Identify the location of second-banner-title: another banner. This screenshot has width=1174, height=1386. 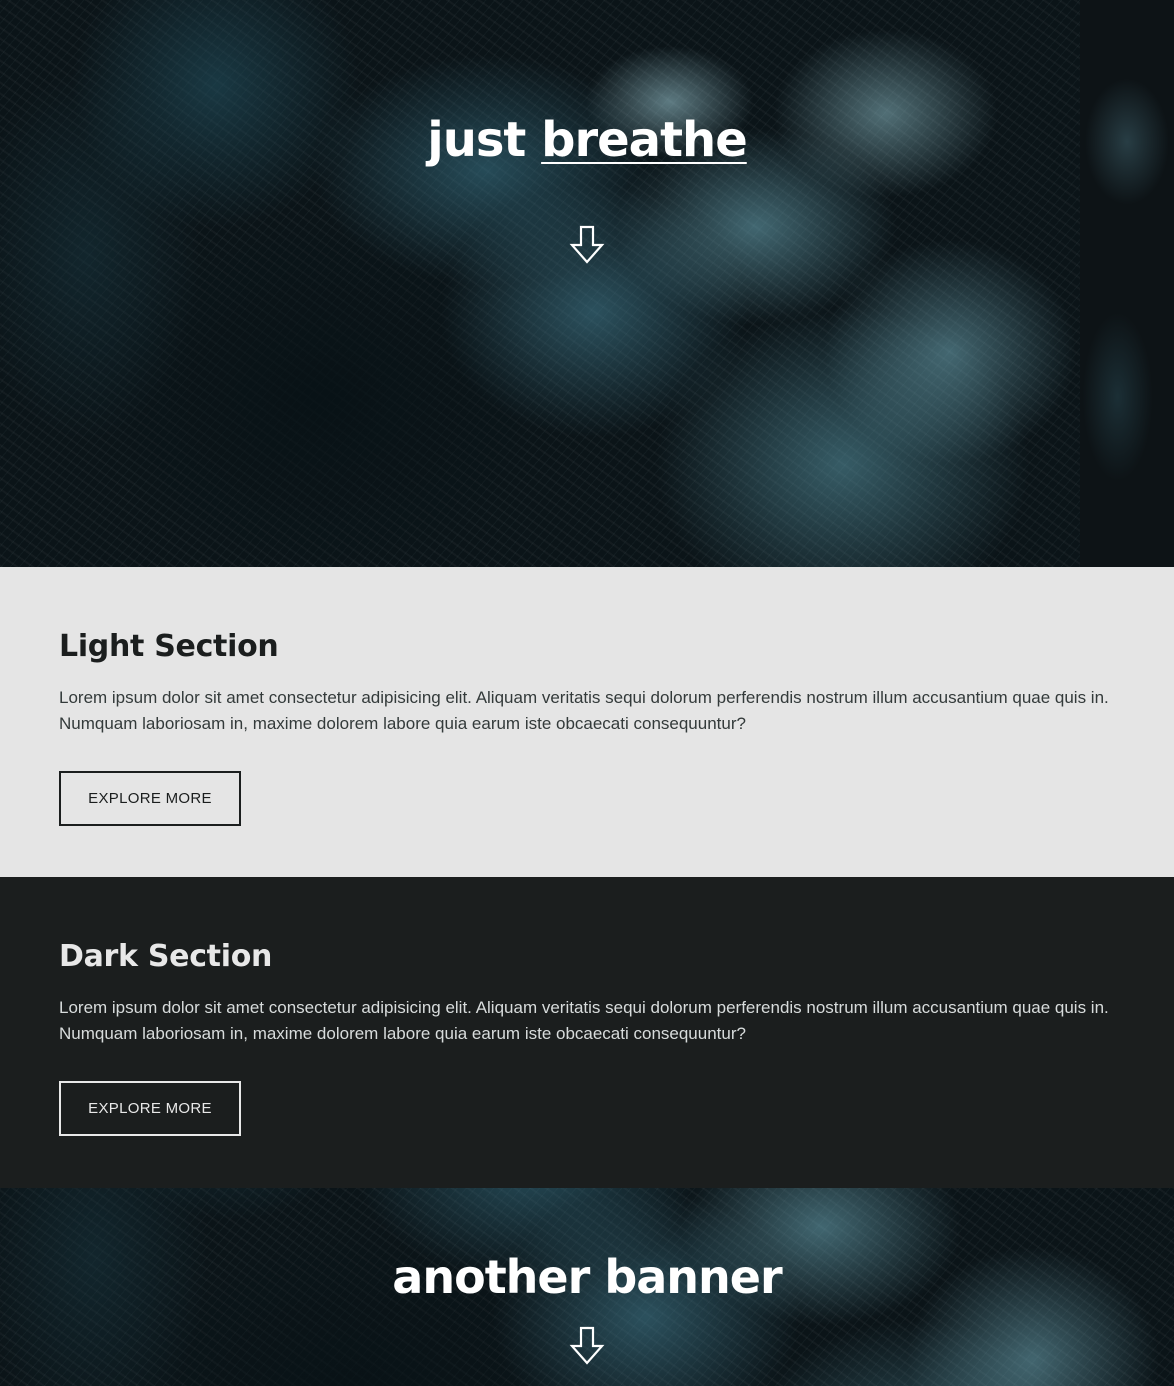
(587, 1277).